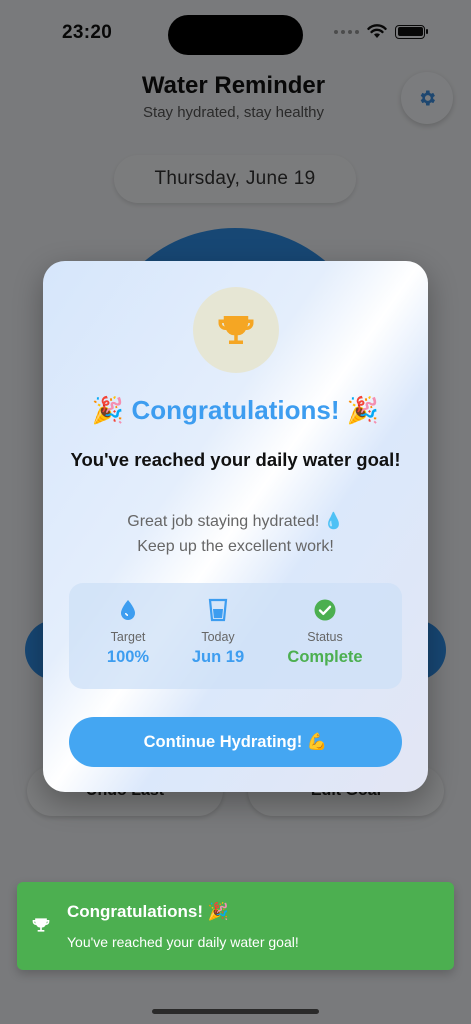 The width and height of the screenshot is (471, 1024). I want to click on toast-message: You've reached your daily water goal!, so click(183, 942).